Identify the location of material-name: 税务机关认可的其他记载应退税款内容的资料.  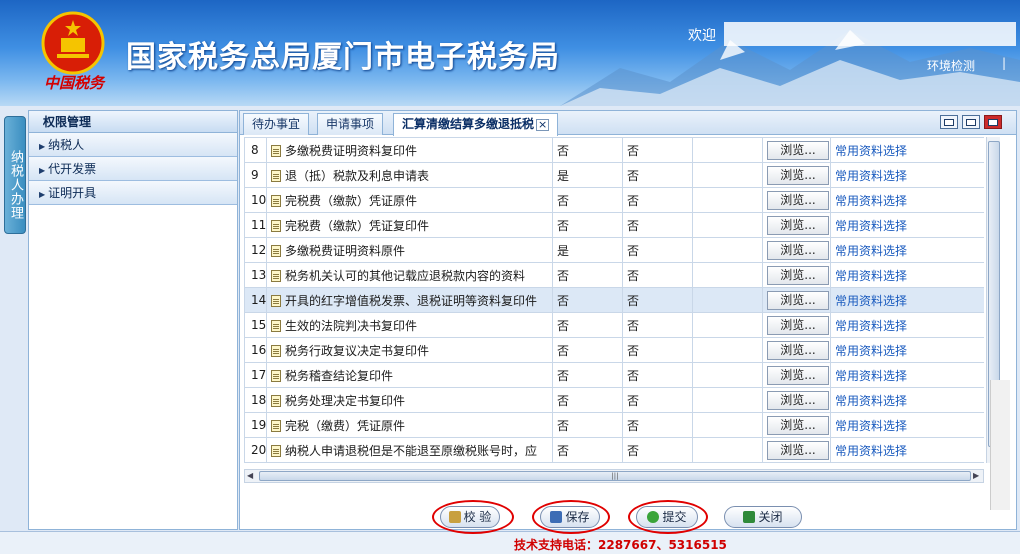
(409, 275).